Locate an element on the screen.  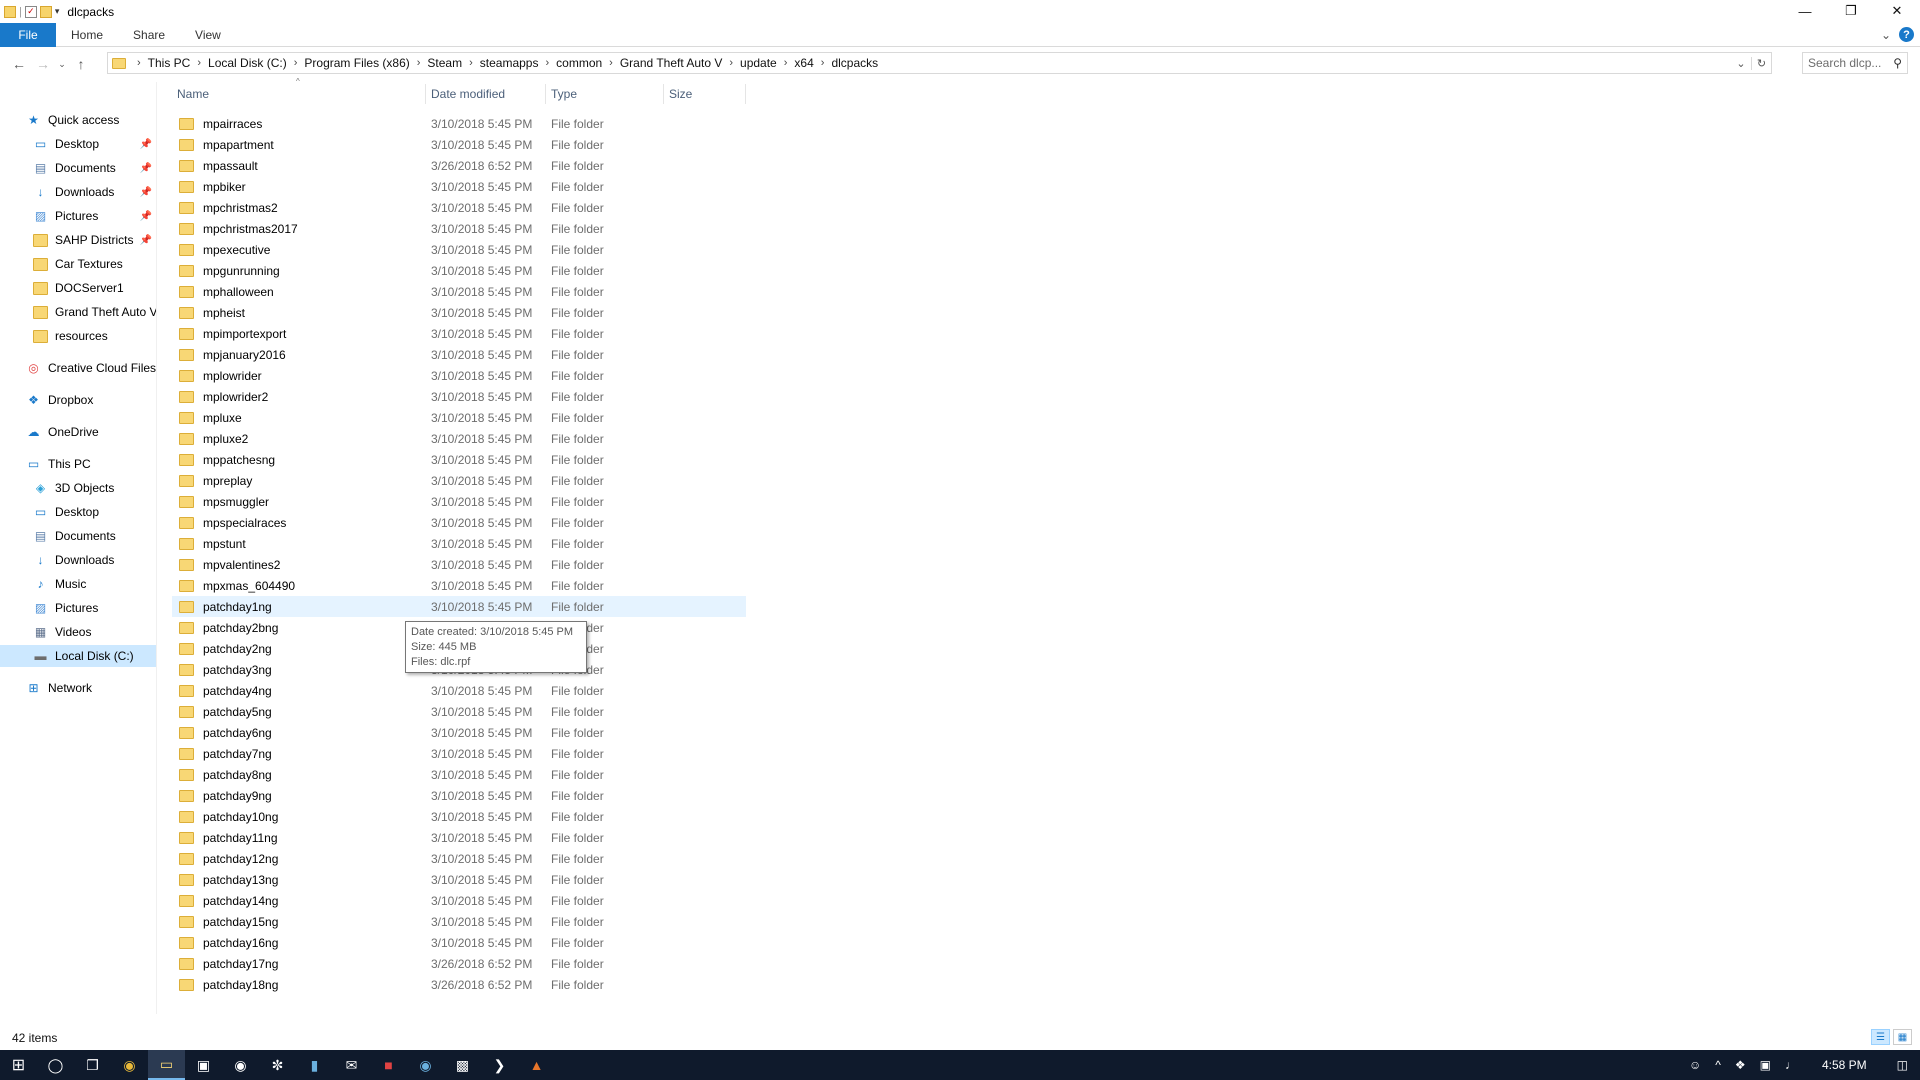
breadcrumb-item: This PC is located at coordinates (169, 63).